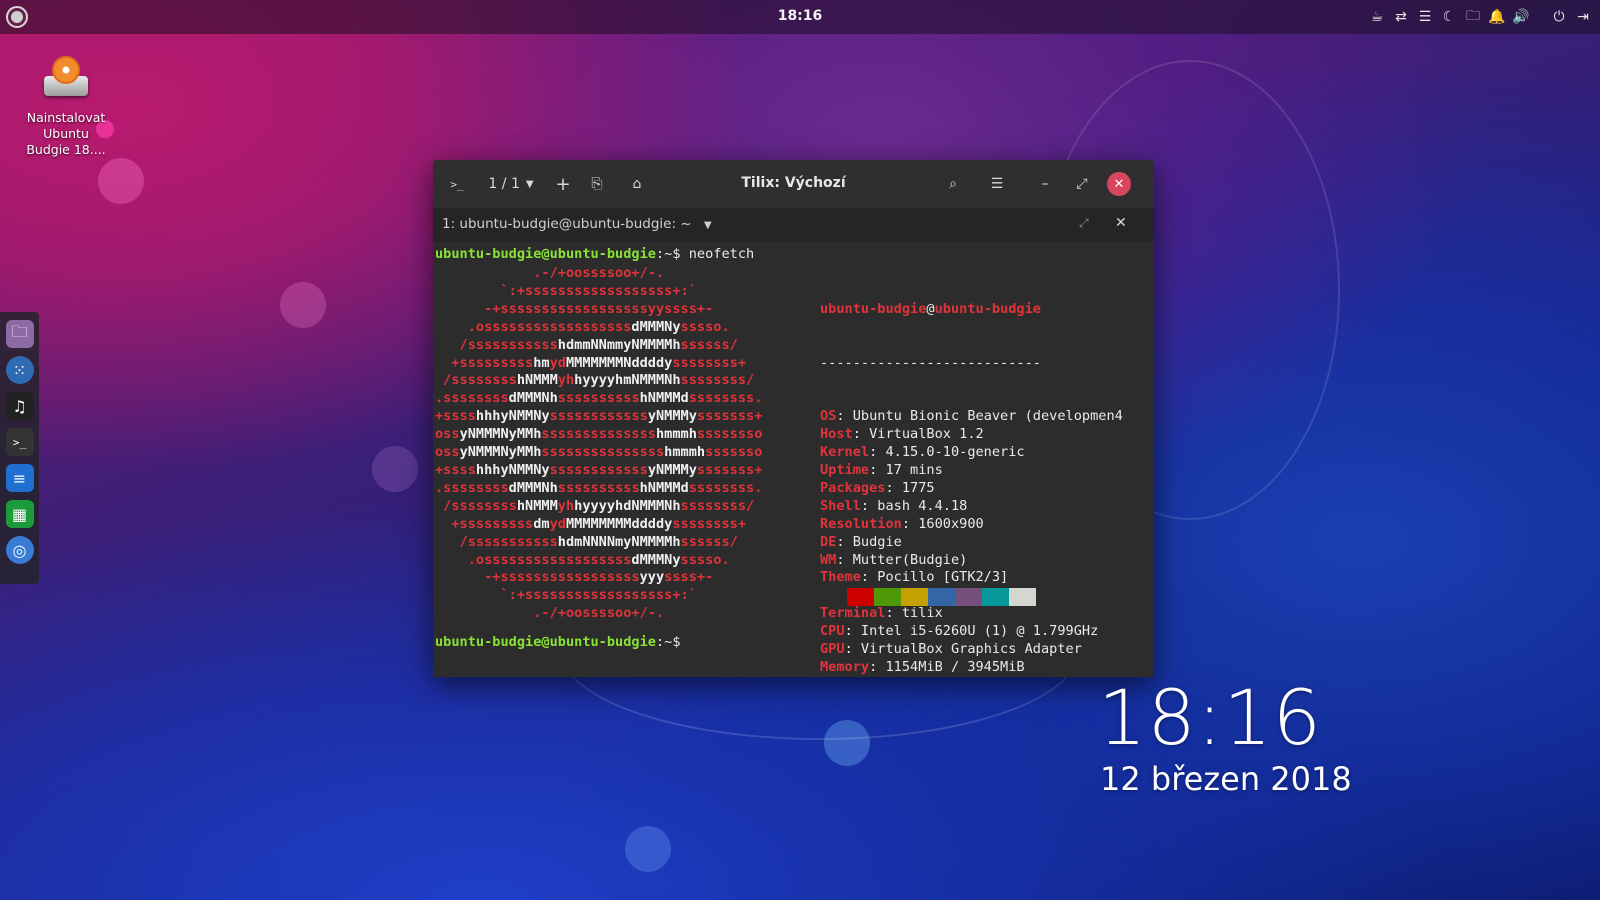 This screenshot has height=900, width=1600. What do you see at coordinates (1045, 184) in the screenshot?
I see `minimize-button: –` at bounding box center [1045, 184].